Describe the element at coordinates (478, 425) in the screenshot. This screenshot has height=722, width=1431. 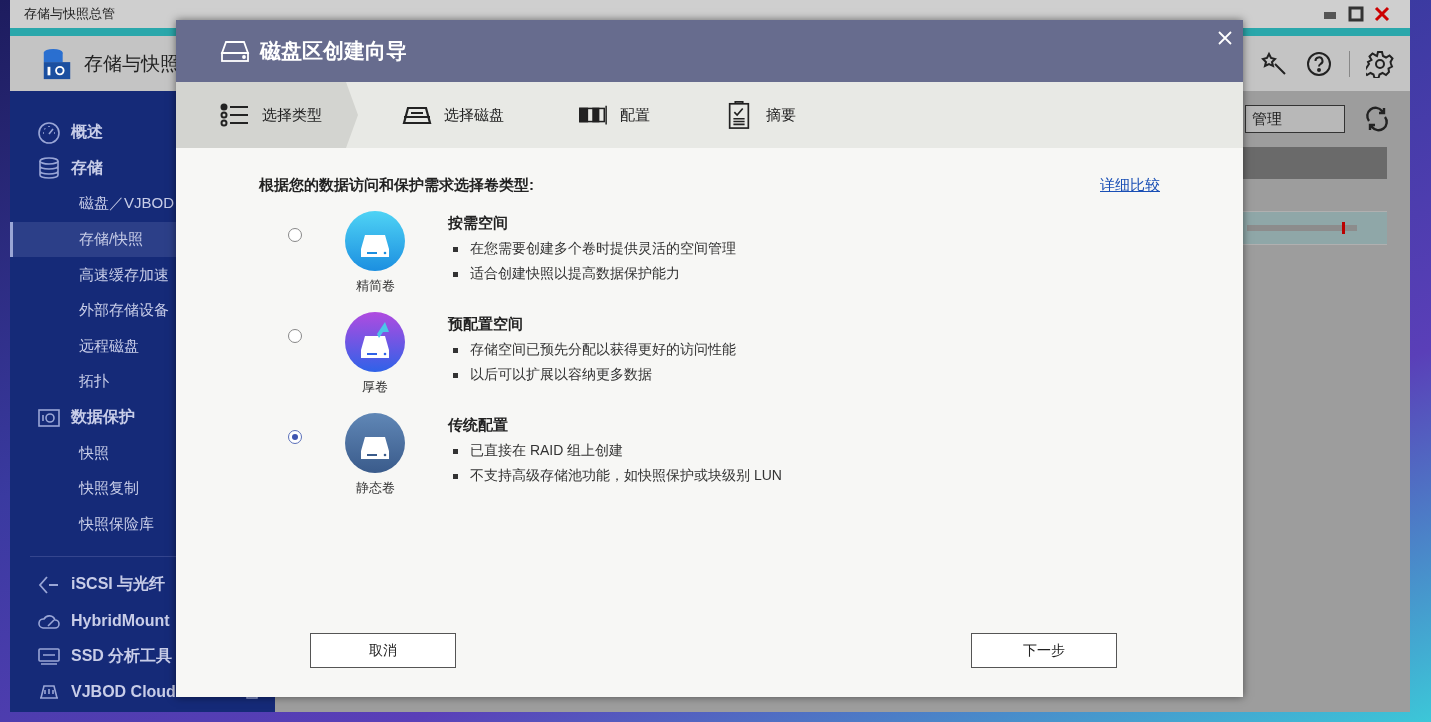
I see `option-title: 传统配置` at that location.